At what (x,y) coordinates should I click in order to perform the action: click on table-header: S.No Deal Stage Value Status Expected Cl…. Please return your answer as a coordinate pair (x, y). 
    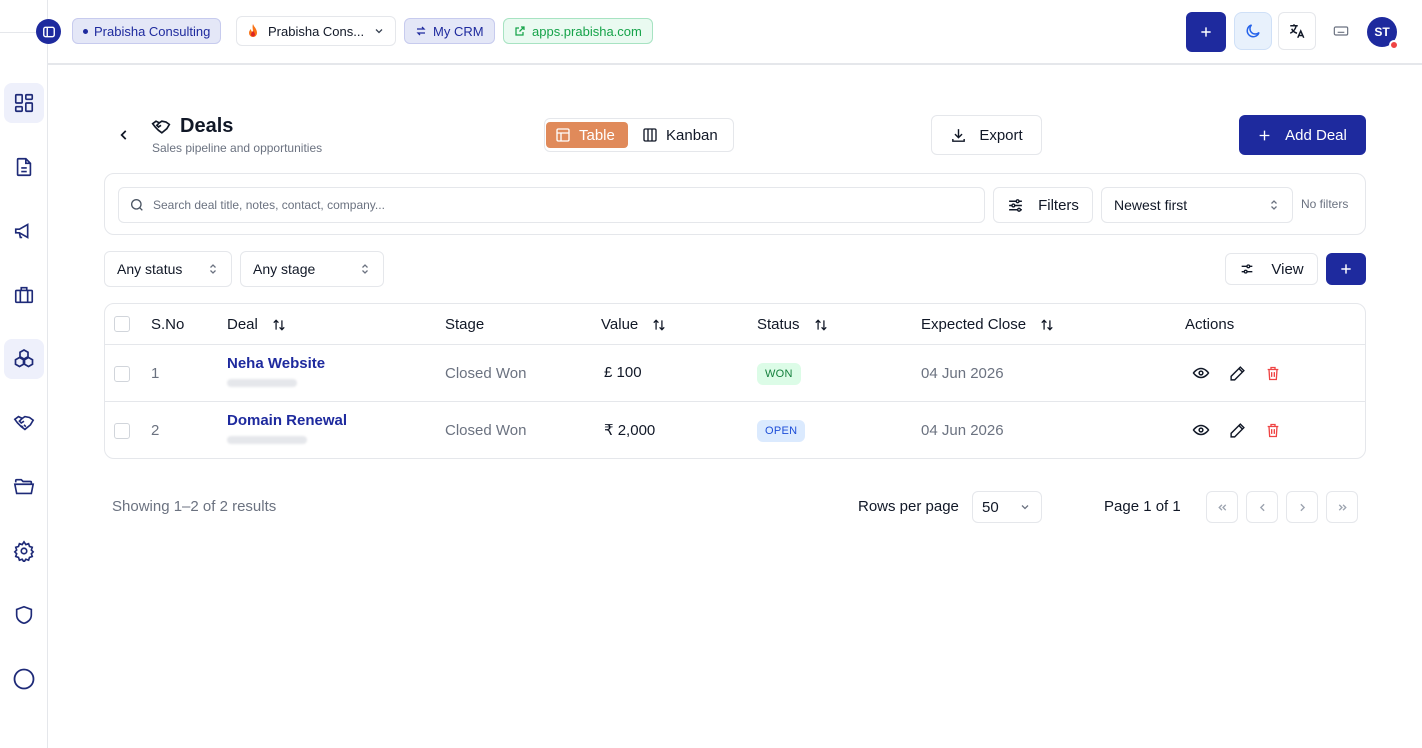
    Looking at the image, I should click on (735, 324).